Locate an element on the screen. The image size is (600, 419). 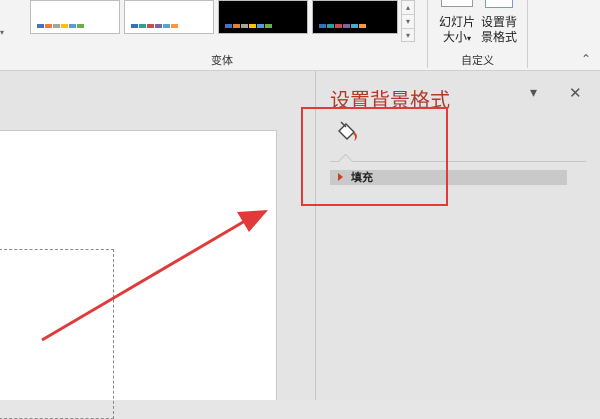
annotation-arrow-icon is located at coordinates (154, 276).